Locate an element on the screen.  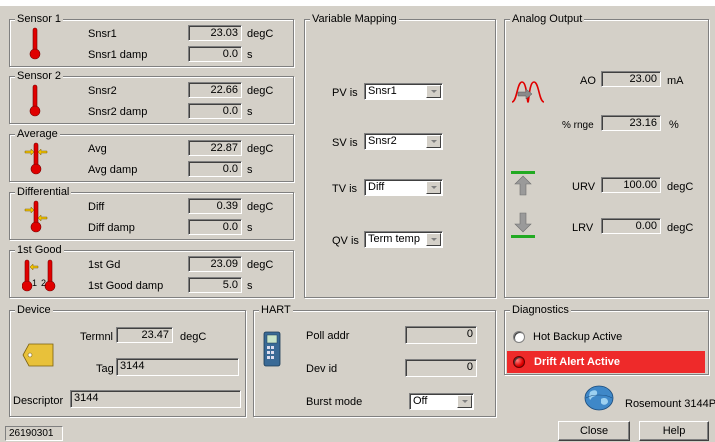
hot-backup-indicator is located at coordinates (519, 337).